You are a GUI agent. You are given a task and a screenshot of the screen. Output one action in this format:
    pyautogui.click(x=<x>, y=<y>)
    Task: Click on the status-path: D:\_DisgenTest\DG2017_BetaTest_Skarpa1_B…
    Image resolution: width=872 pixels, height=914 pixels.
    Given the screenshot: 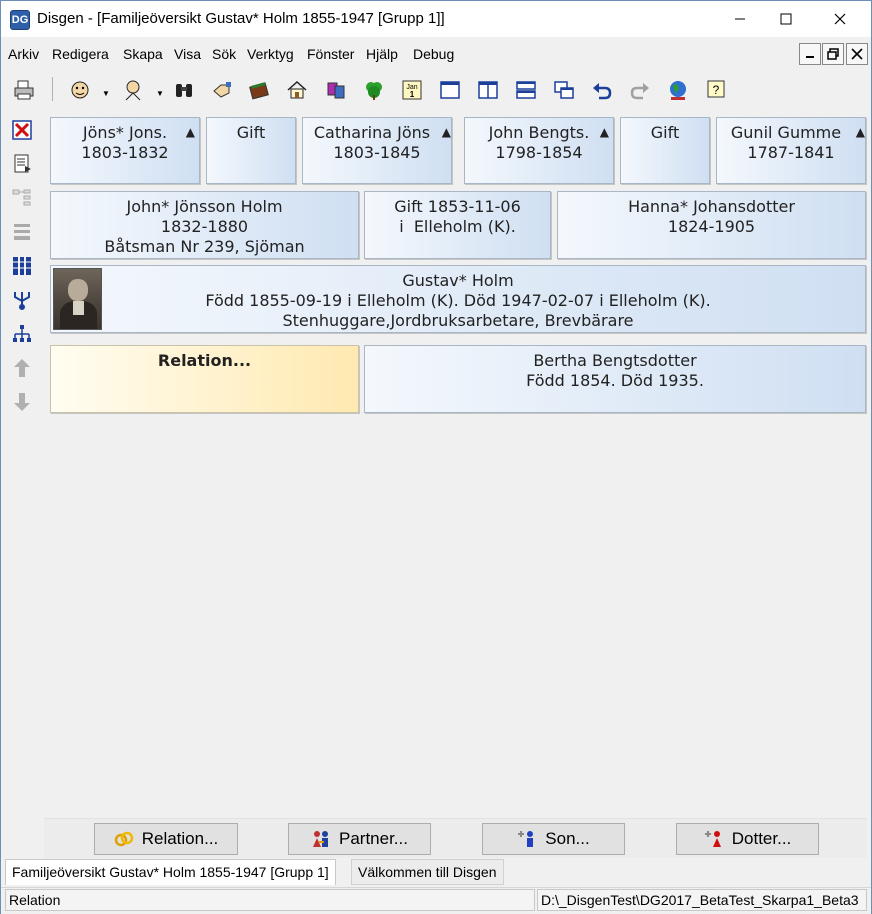 What is the action you would take?
    pyautogui.click(x=702, y=900)
    